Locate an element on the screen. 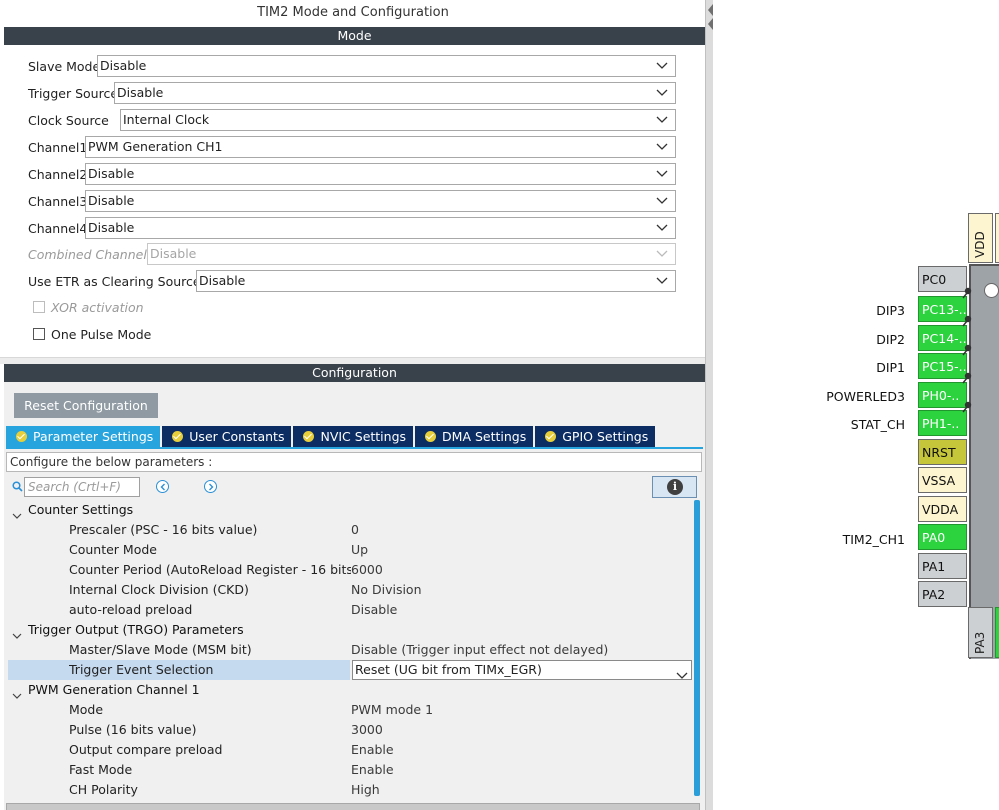  tab-user-constants: User Constants is located at coordinates (227, 436).